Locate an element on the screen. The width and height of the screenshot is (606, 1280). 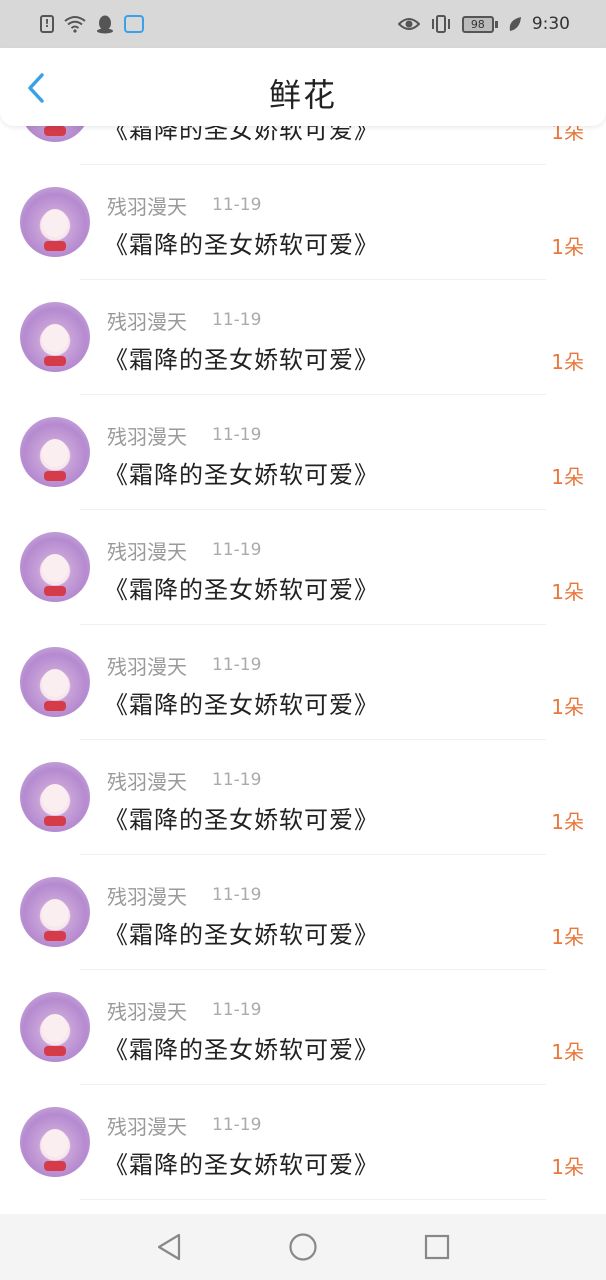
system-nav-bar is located at coordinates (303, 1247).